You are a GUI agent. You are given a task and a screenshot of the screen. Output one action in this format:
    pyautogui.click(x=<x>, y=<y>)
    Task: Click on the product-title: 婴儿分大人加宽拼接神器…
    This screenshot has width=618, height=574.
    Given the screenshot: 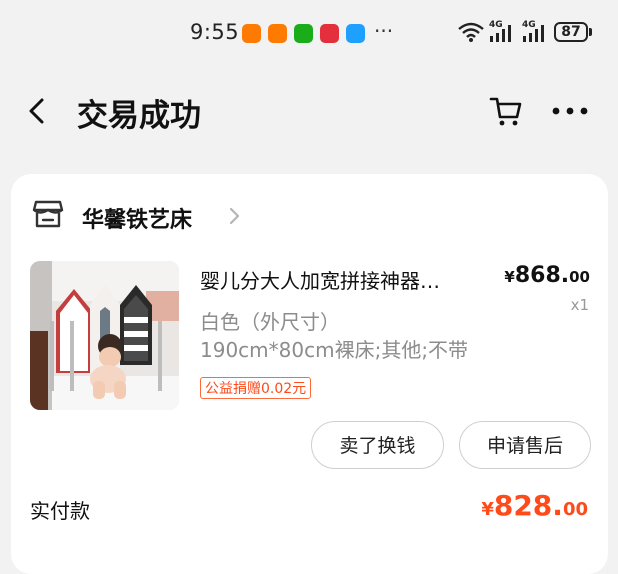 What is the action you would take?
    pyautogui.click(x=320, y=279)
    